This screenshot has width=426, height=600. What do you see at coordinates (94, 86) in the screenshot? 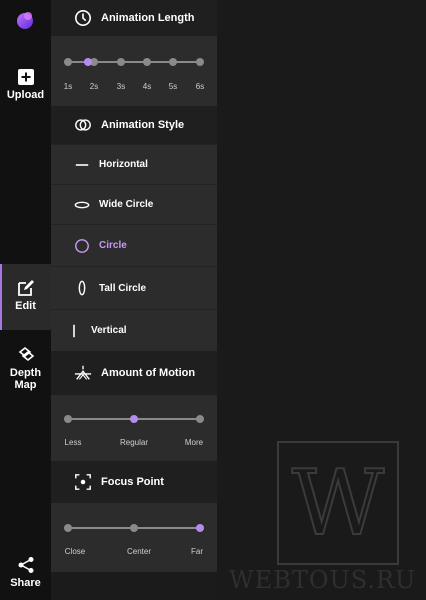
I see `tick-label: 2s` at bounding box center [94, 86].